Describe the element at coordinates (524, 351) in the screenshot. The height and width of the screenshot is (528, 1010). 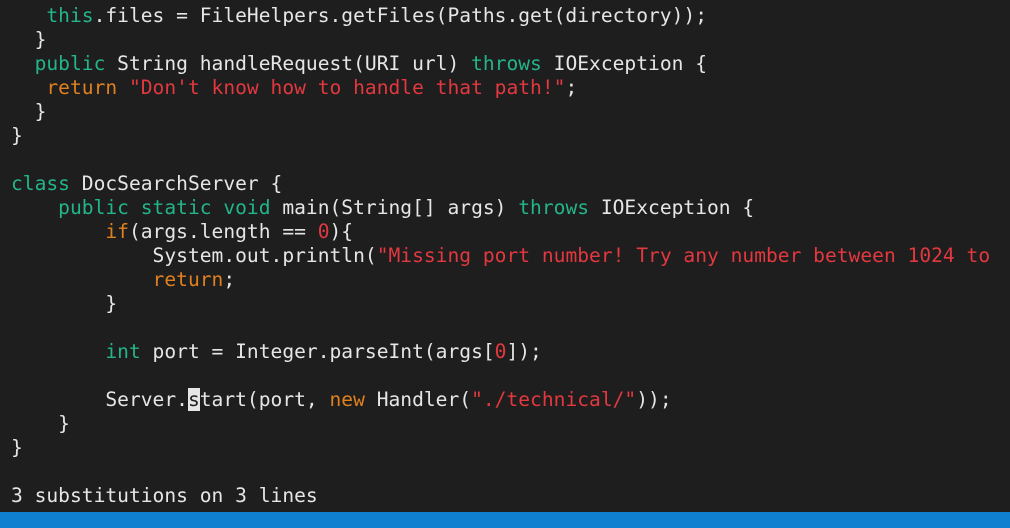
I see `code-token-text: ]);` at that location.